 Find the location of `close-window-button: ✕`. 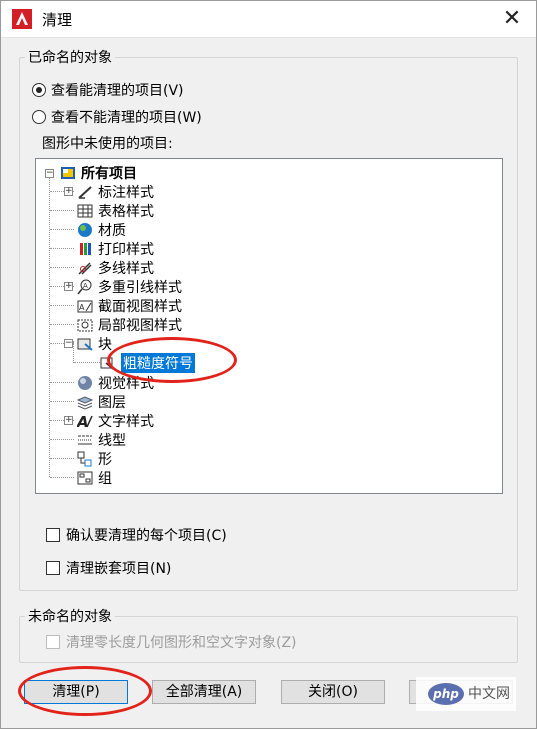

close-window-button: ✕ is located at coordinates (512, 19).